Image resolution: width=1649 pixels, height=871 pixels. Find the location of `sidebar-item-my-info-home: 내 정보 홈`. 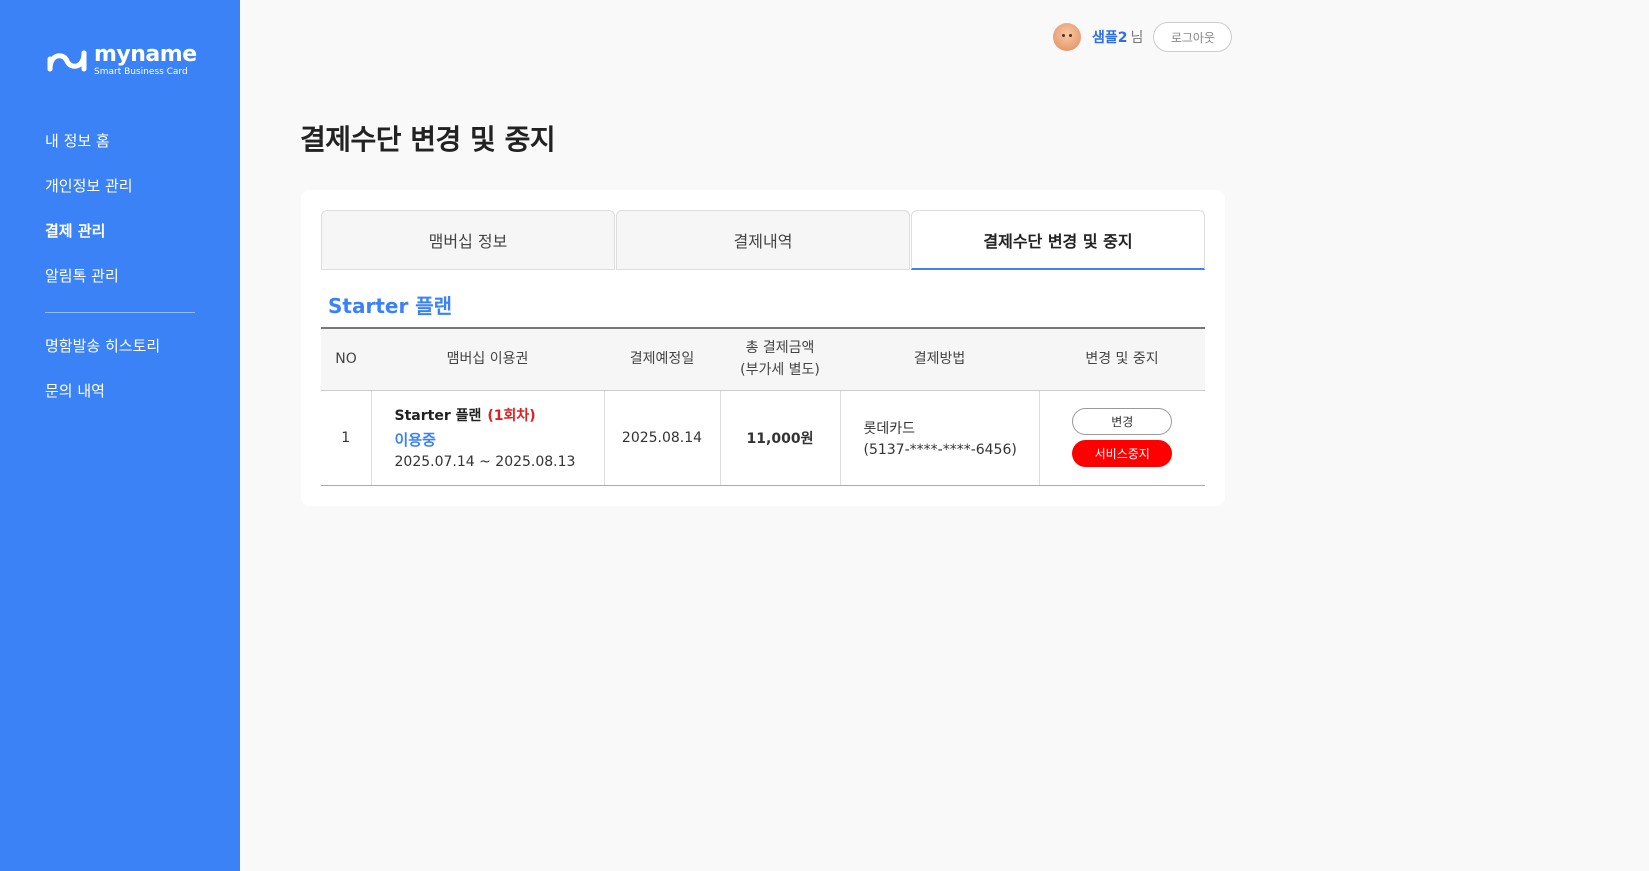

sidebar-item-my-info-home: 내 정보 홈 is located at coordinates (120, 152).